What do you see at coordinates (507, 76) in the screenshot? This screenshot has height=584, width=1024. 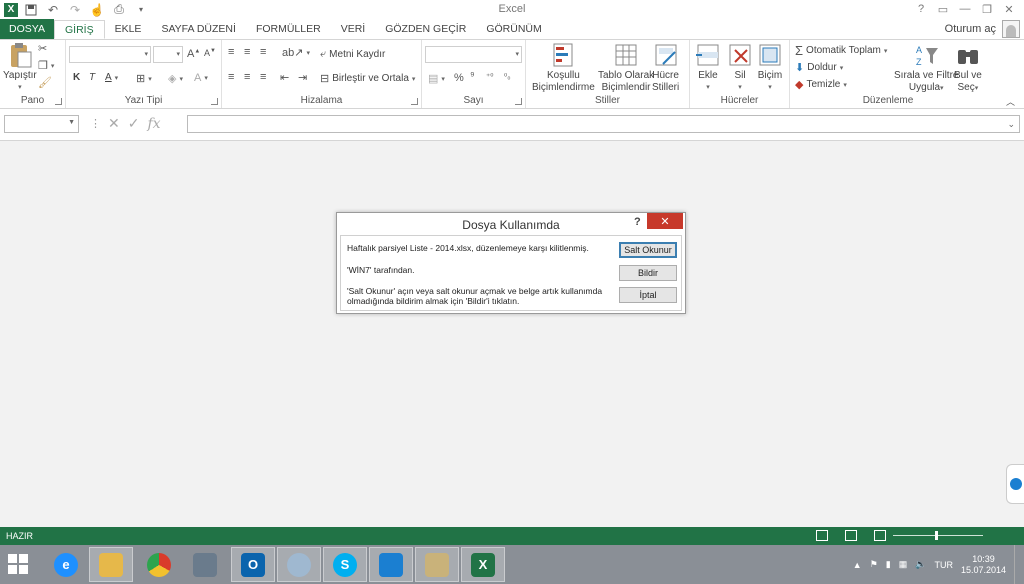 I see `decrease-decimal-icon: ⁰₀` at bounding box center [507, 76].